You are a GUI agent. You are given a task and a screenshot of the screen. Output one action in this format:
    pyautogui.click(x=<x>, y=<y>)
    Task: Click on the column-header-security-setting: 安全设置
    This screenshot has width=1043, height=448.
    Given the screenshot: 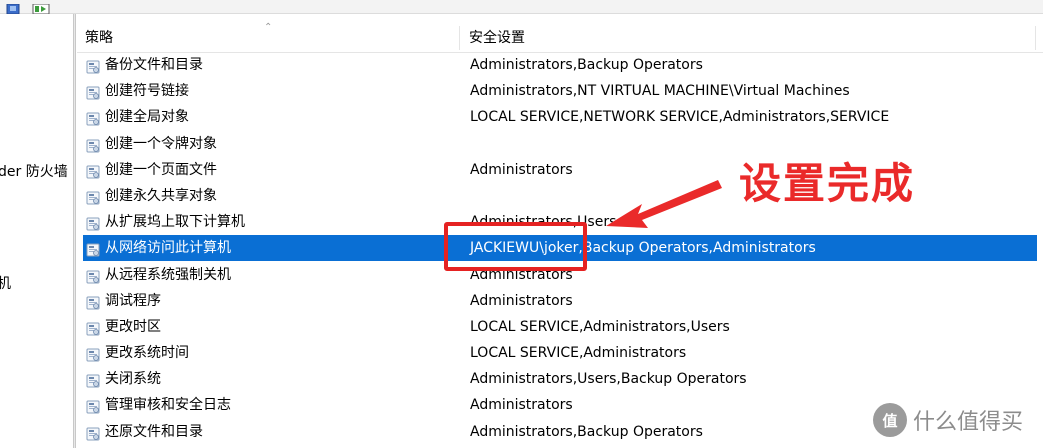 What is the action you would take?
    pyautogui.click(x=497, y=38)
    